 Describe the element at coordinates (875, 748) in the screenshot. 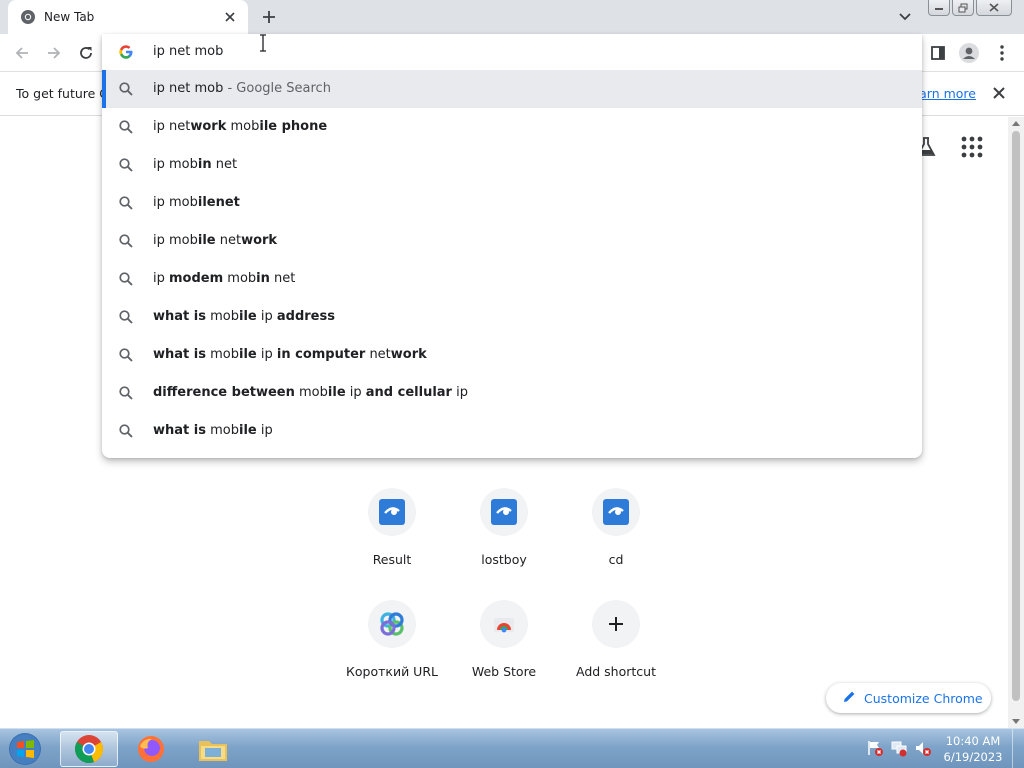

I see `action-center-flag-icon` at that location.